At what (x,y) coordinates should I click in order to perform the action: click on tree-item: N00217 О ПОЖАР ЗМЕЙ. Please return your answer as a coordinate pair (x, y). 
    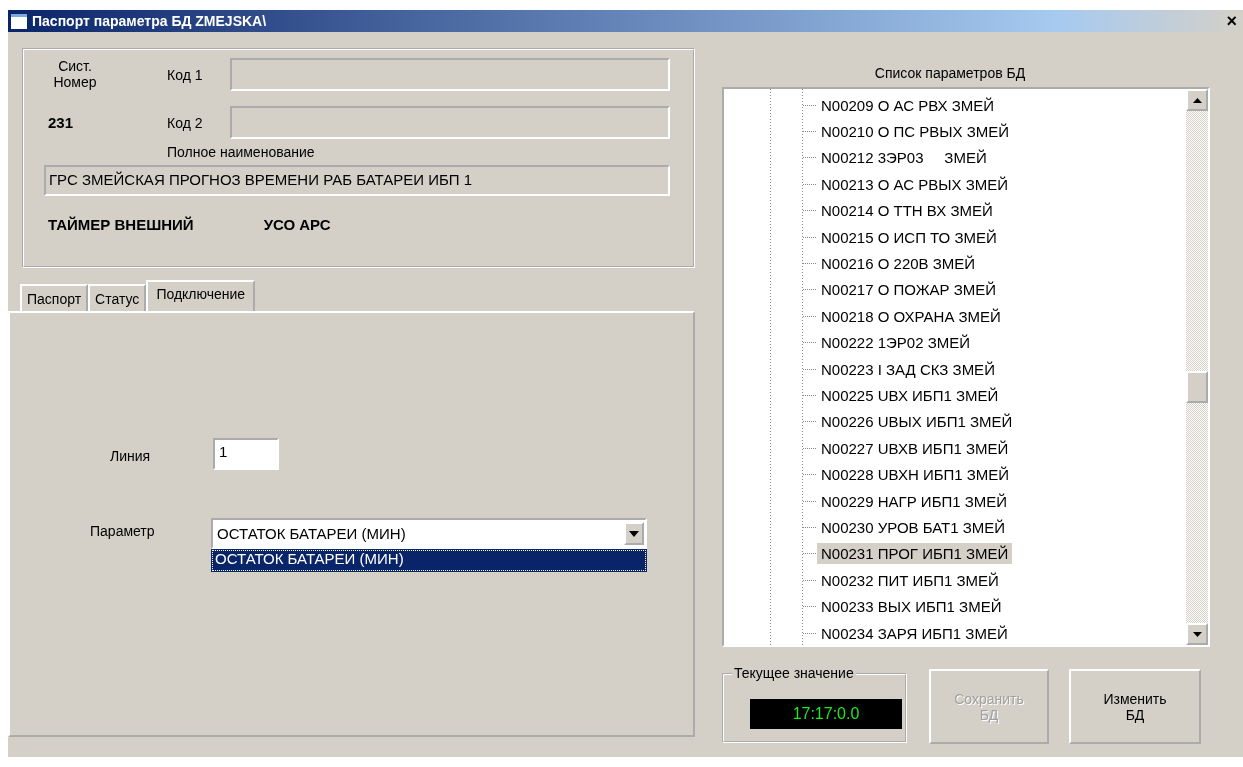
    Looking at the image, I should click on (909, 290).